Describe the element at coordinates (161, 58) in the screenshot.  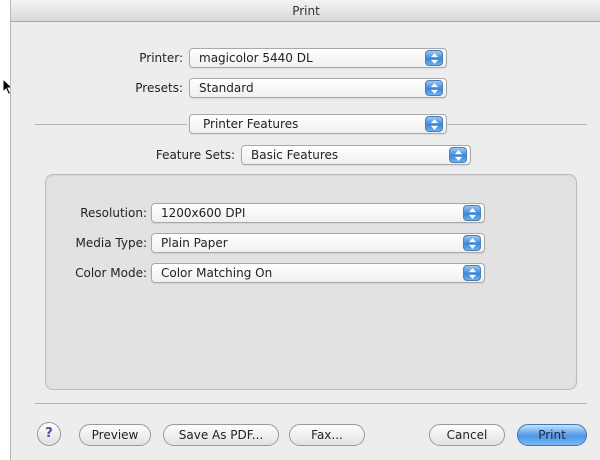
I see `printer-label: Printer:` at that location.